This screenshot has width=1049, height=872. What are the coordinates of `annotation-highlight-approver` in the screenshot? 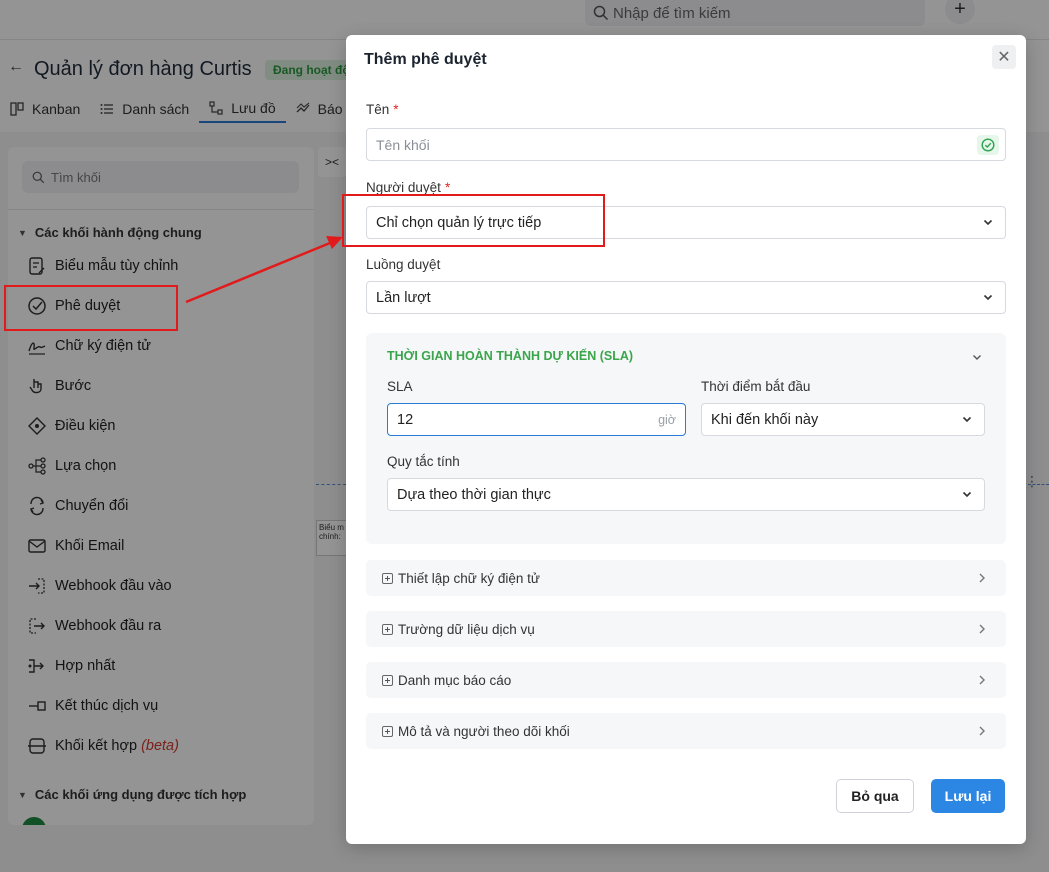 It's located at (473, 220).